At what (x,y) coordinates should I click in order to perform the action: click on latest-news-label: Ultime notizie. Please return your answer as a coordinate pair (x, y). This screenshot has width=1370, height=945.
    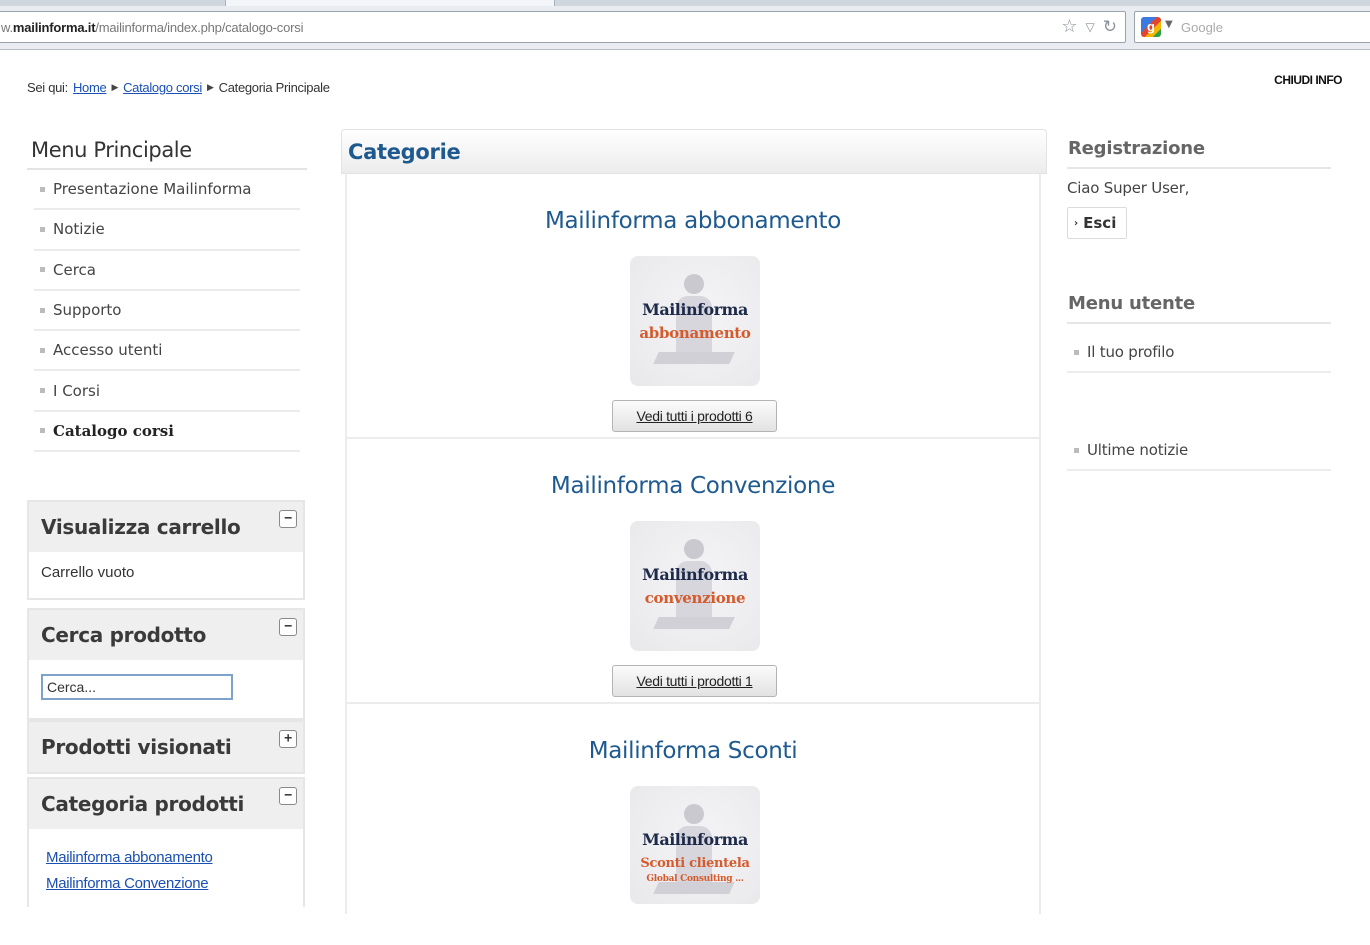
    Looking at the image, I should click on (1138, 450).